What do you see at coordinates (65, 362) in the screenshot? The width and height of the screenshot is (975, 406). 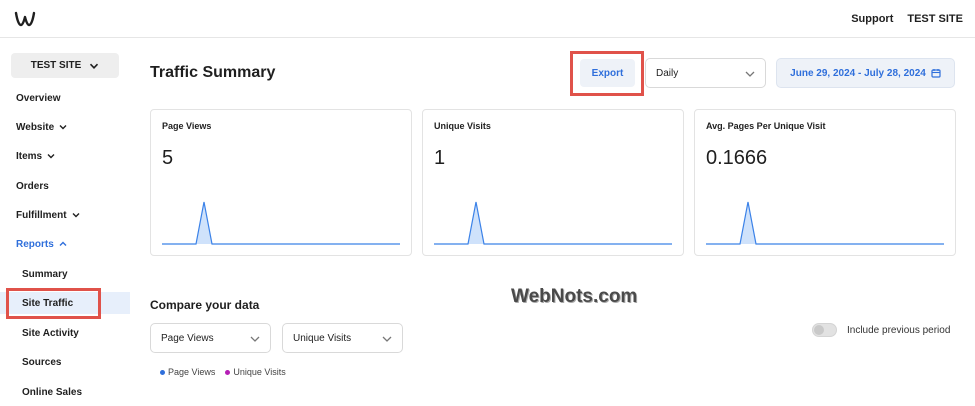 I see `sidebar-item-sources: Sources` at bounding box center [65, 362].